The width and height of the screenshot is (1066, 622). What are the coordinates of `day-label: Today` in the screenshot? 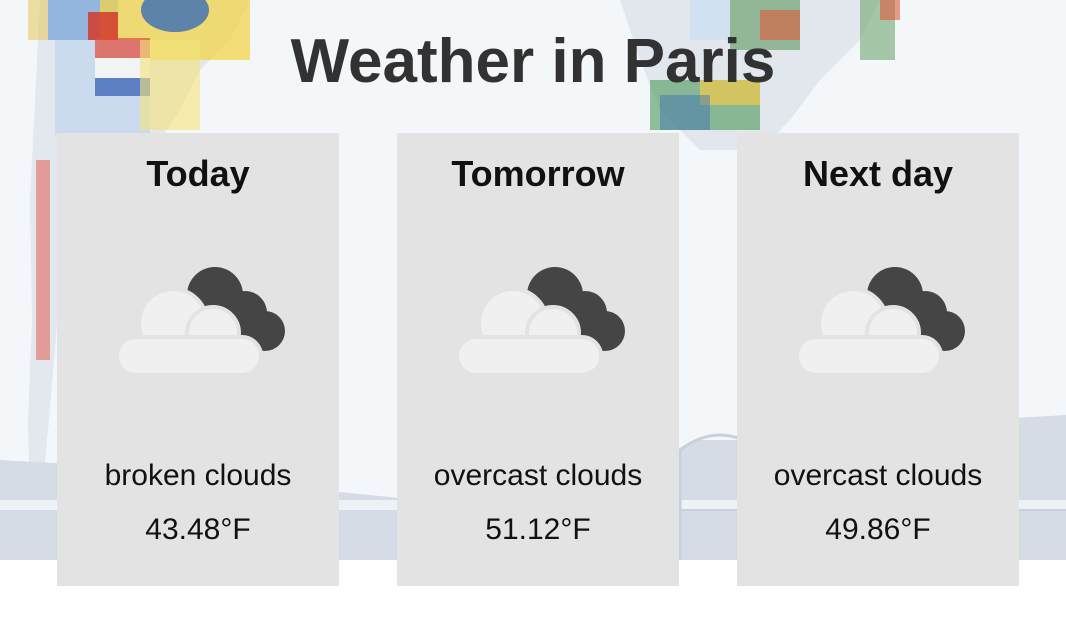 It's located at (198, 173).